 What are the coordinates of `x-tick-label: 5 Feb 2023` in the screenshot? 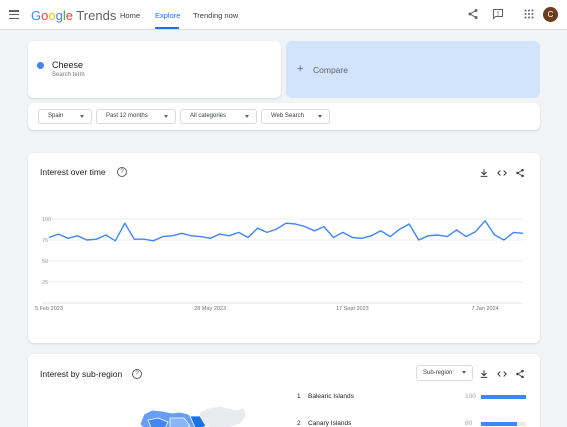 It's located at (49, 309).